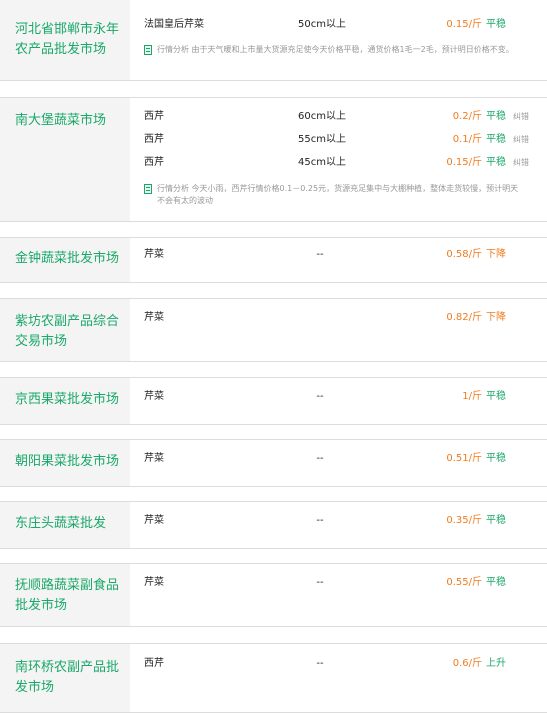 This screenshot has height=713, width=547. Describe the element at coordinates (65, 525) in the screenshot. I see `market-name: 东庄头蔬菜批发` at that location.